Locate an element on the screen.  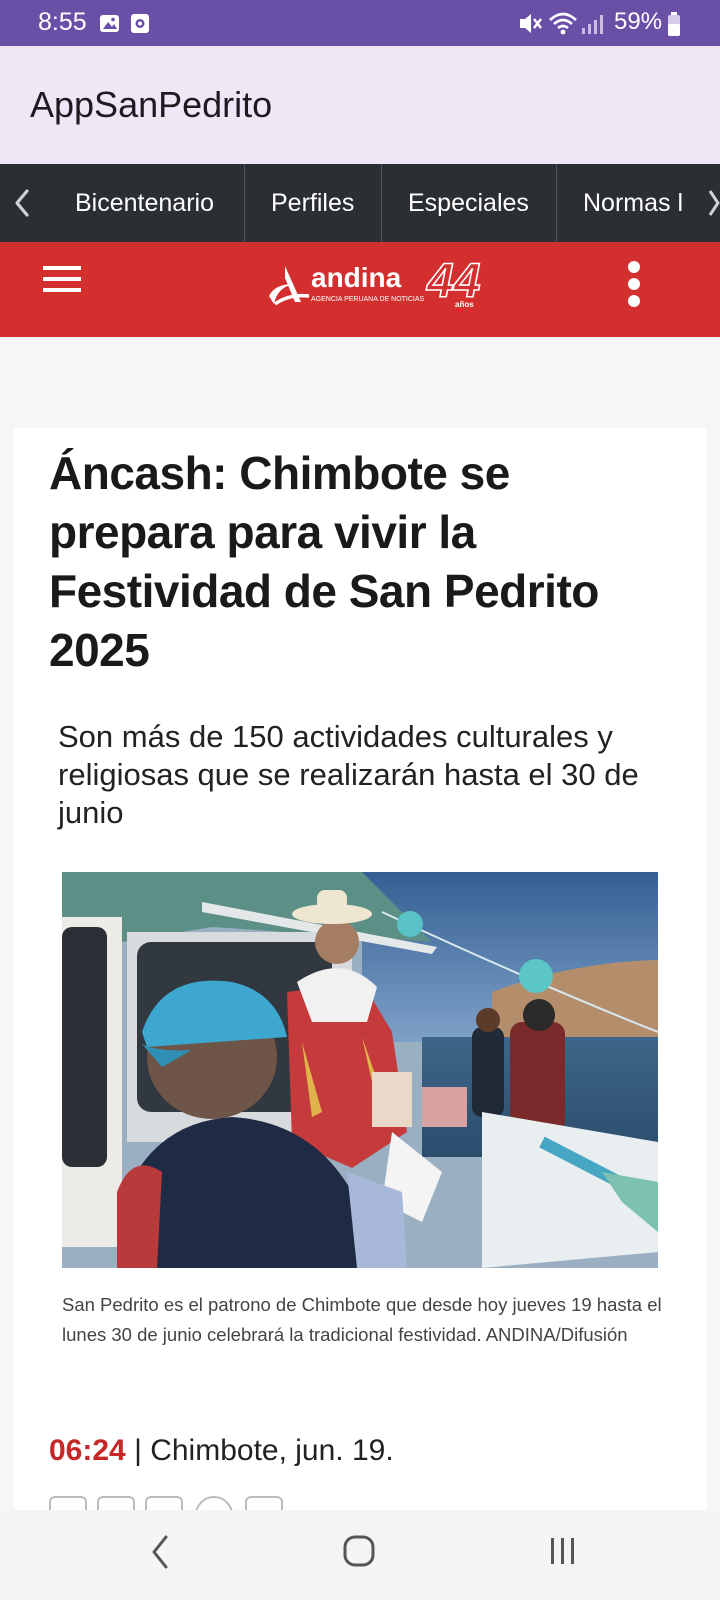
recents-icon is located at coordinates (565, 1552).